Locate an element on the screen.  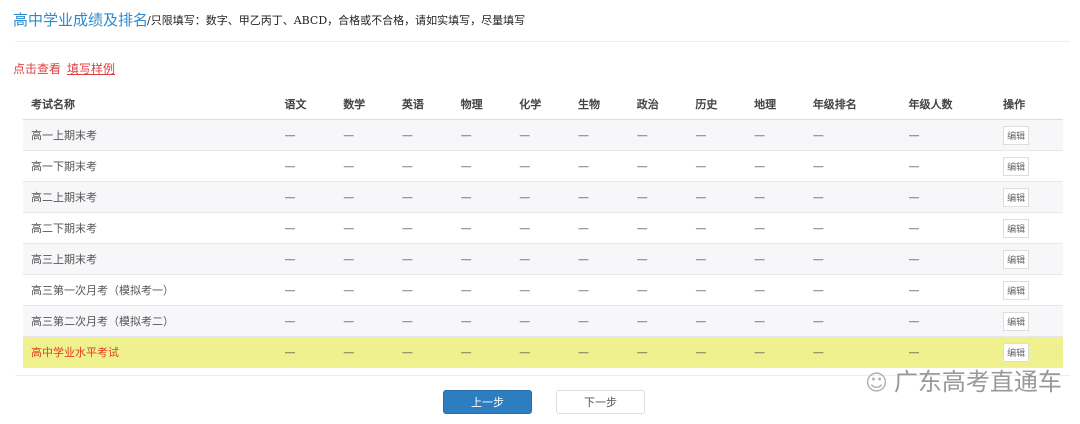
table-row: 高三第二次月考（模拟考二） — — — — — — — — — — — 编辑 is located at coordinates (543, 321).